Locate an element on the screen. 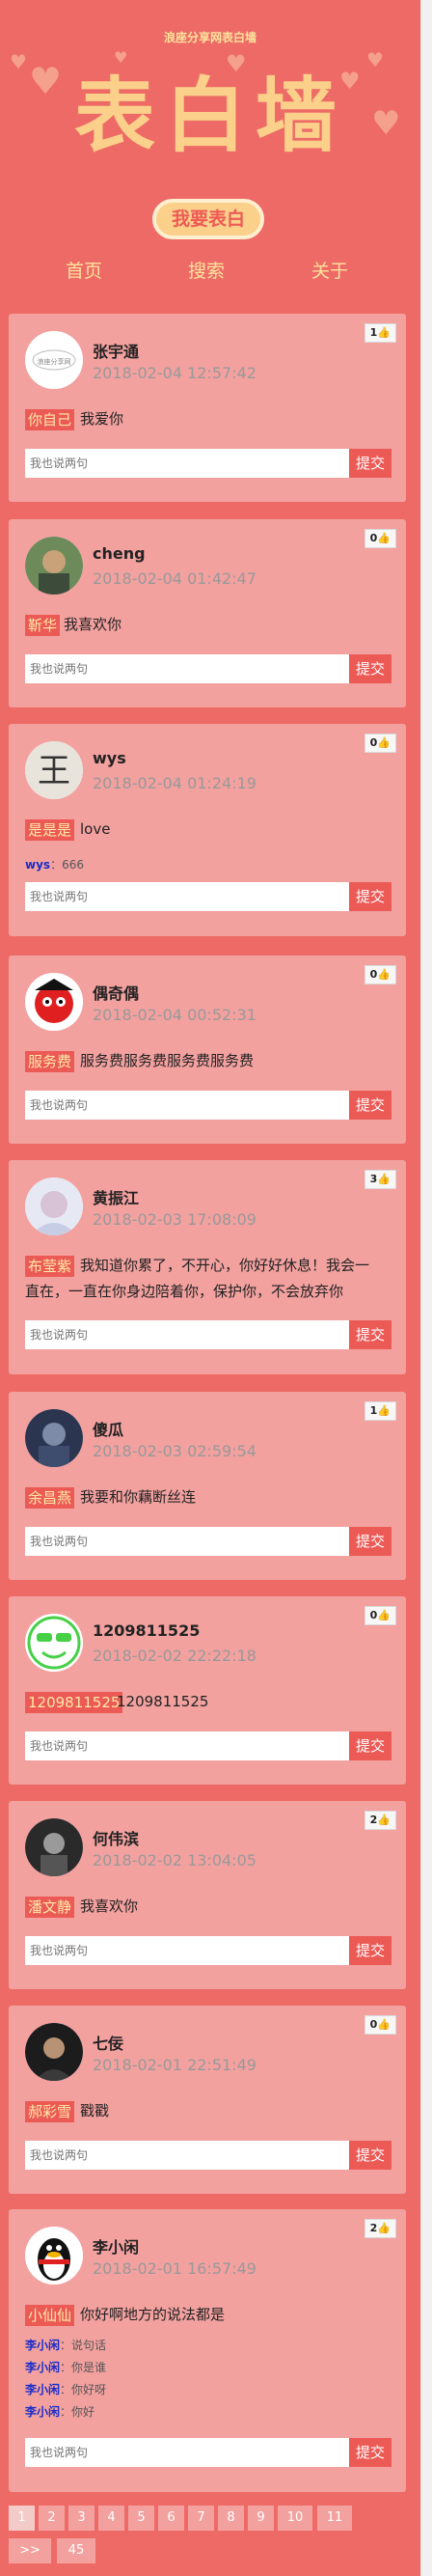  page-button: 4 is located at coordinates (111, 2518).